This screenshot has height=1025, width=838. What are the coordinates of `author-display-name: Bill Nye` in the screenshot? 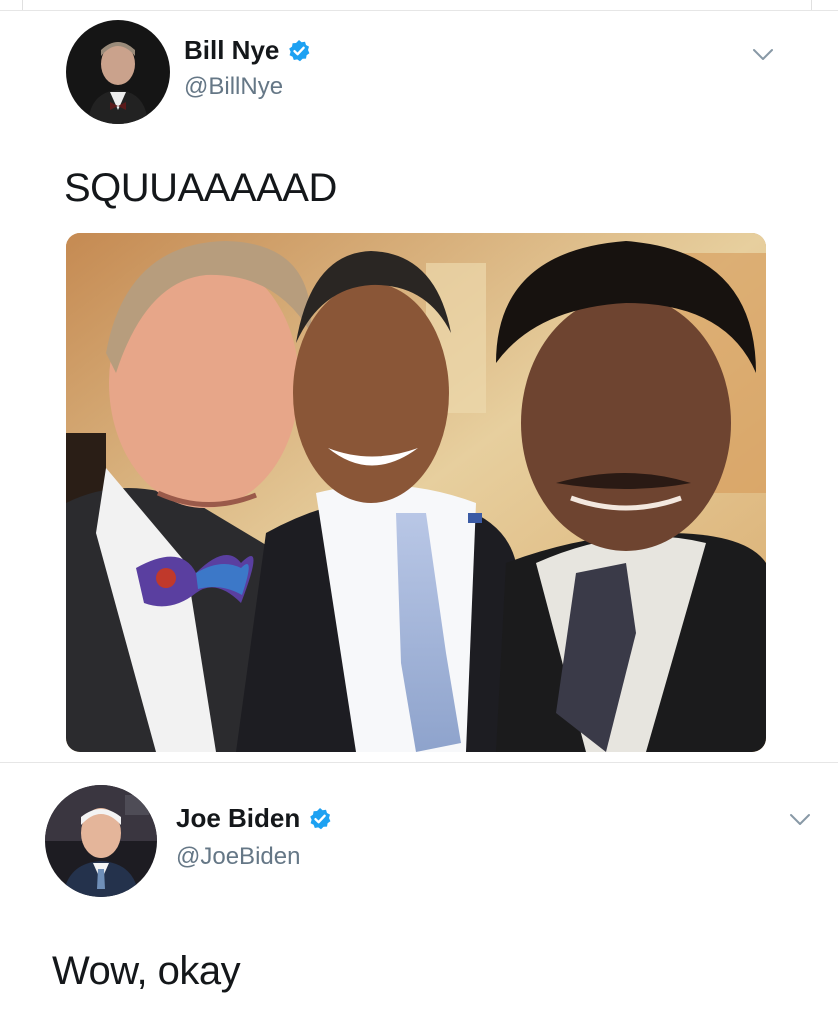 It's located at (231, 50).